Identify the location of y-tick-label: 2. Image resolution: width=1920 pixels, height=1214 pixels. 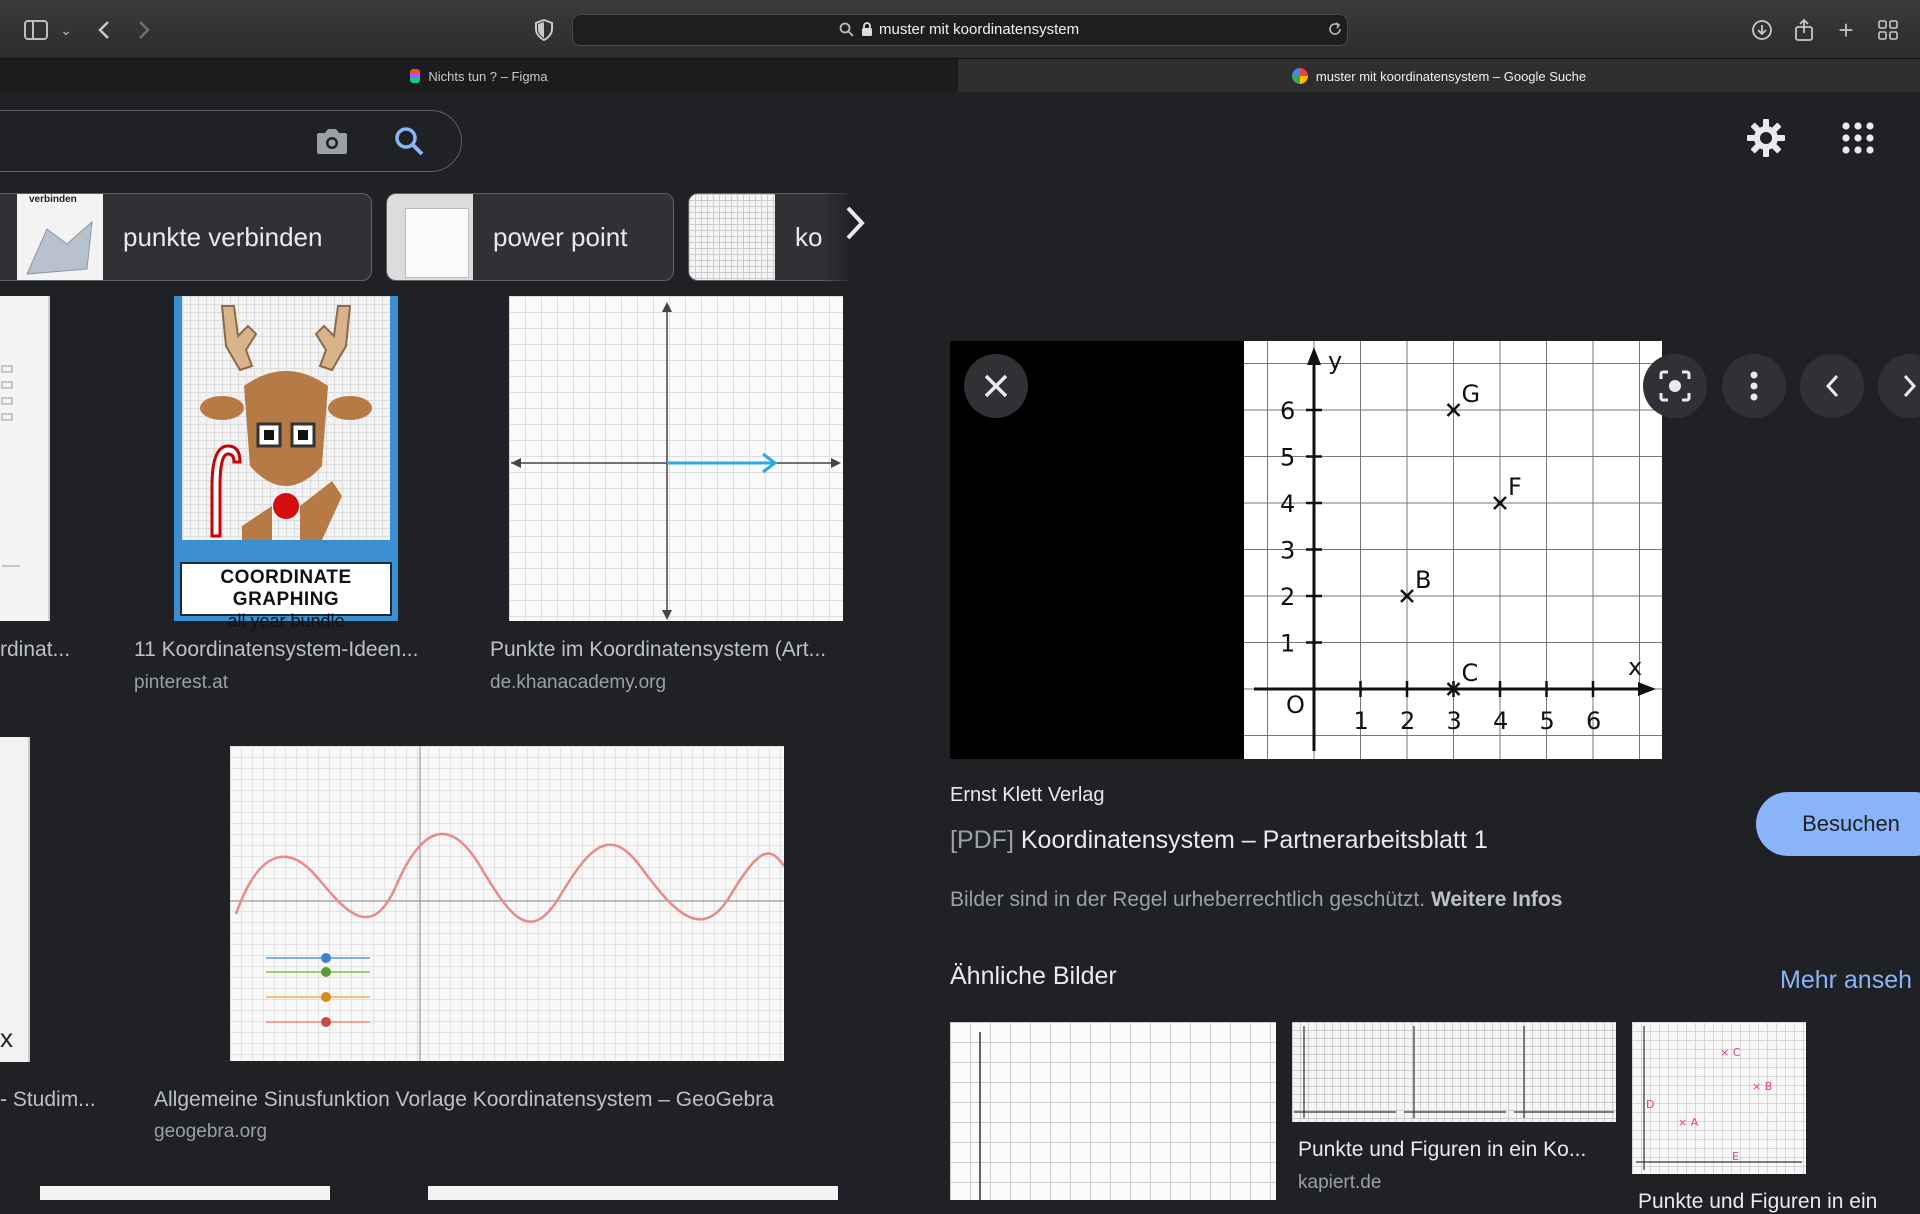
(1287, 597).